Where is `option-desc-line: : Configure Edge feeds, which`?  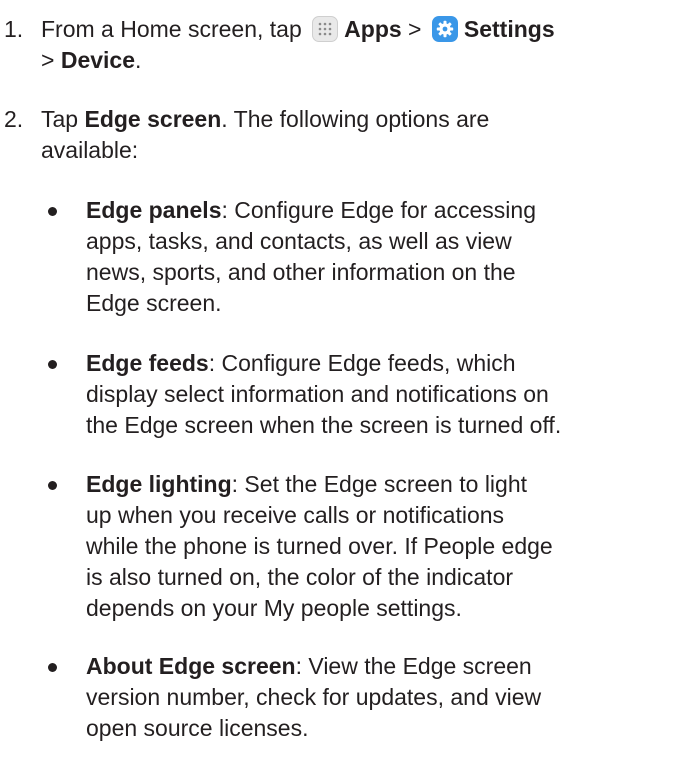
option-desc-line: : Configure Edge feeds, which is located at coordinates (362, 363).